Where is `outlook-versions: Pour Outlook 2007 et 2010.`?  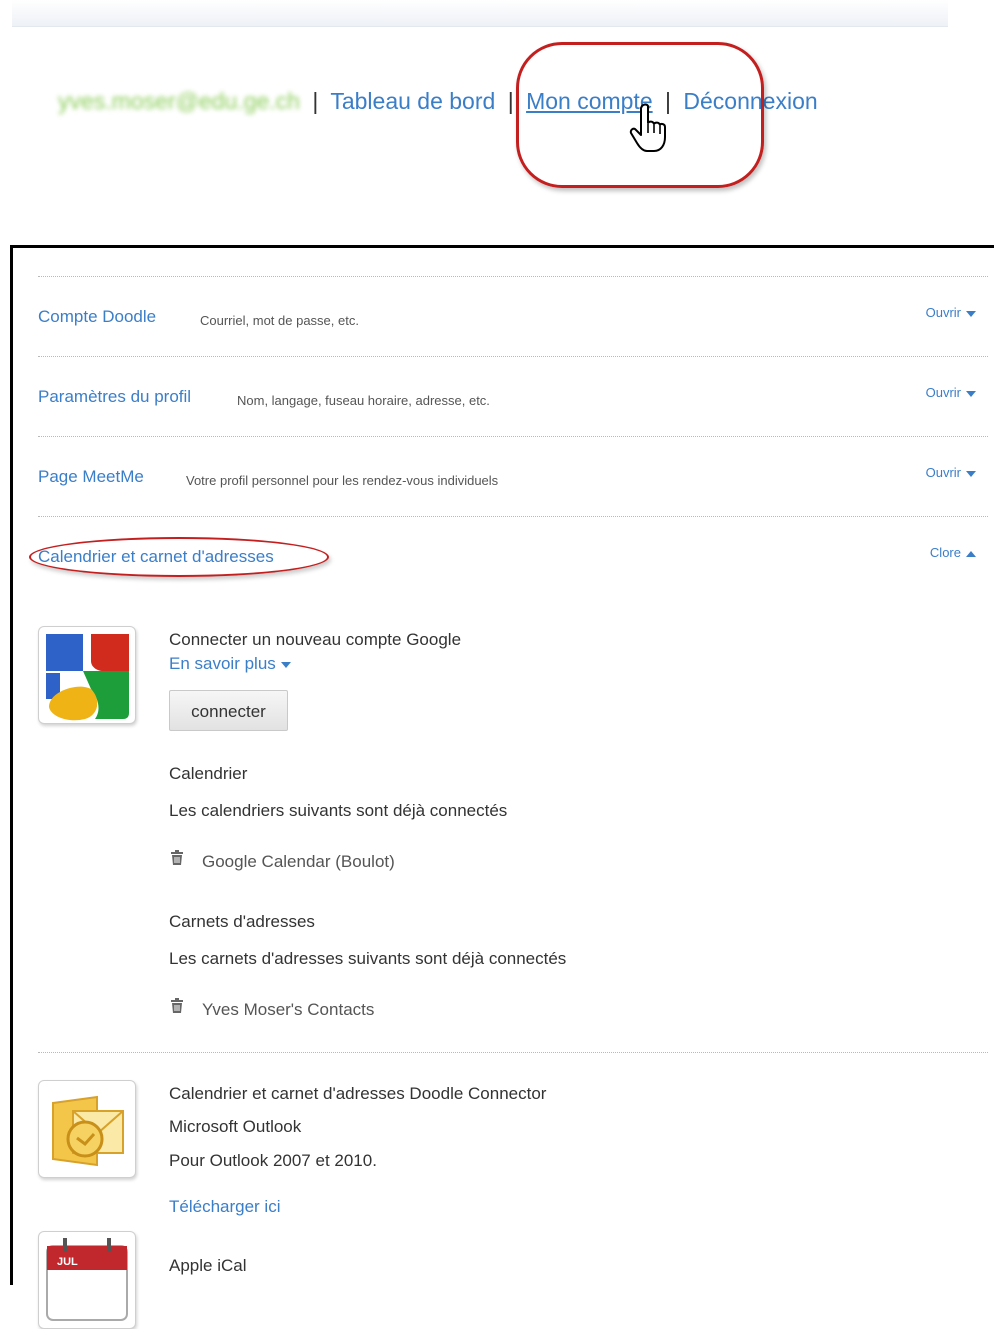
outlook-versions: Pour Outlook 2007 et 2010. is located at coordinates (273, 1160).